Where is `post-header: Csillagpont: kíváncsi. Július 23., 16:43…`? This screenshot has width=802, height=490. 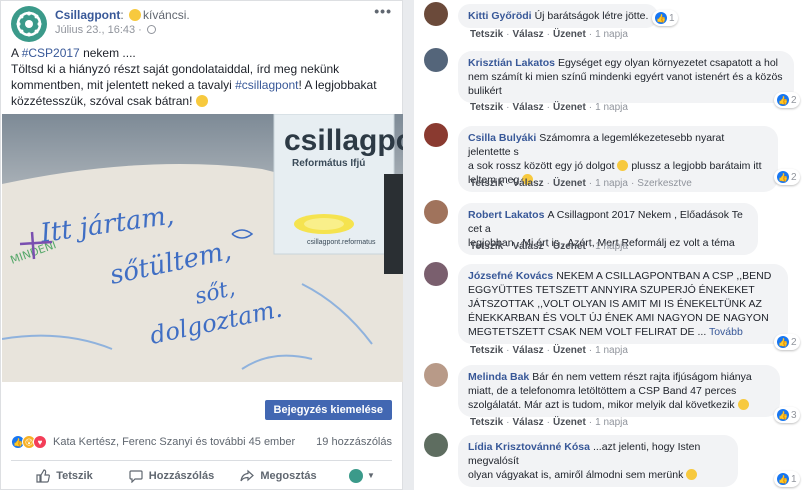
post-header: Csillagpont: kíváncsi. Július 23., 16:43… is located at coordinates (201, 23).